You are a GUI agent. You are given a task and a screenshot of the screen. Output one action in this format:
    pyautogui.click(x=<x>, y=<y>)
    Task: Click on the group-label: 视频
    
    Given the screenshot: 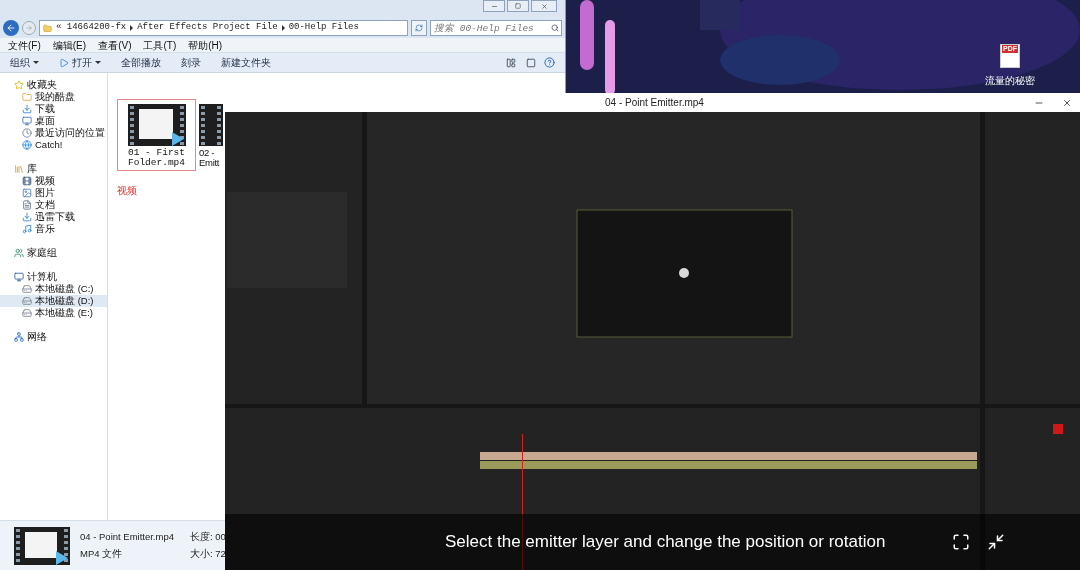 What is the action you would take?
    pyautogui.click(x=127, y=191)
    